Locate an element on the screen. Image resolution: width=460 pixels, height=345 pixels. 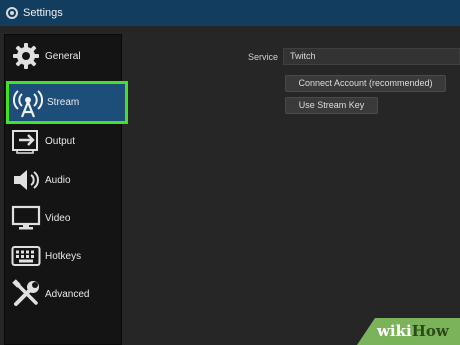
sidebar-item-video: Video is located at coordinates (64, 218).